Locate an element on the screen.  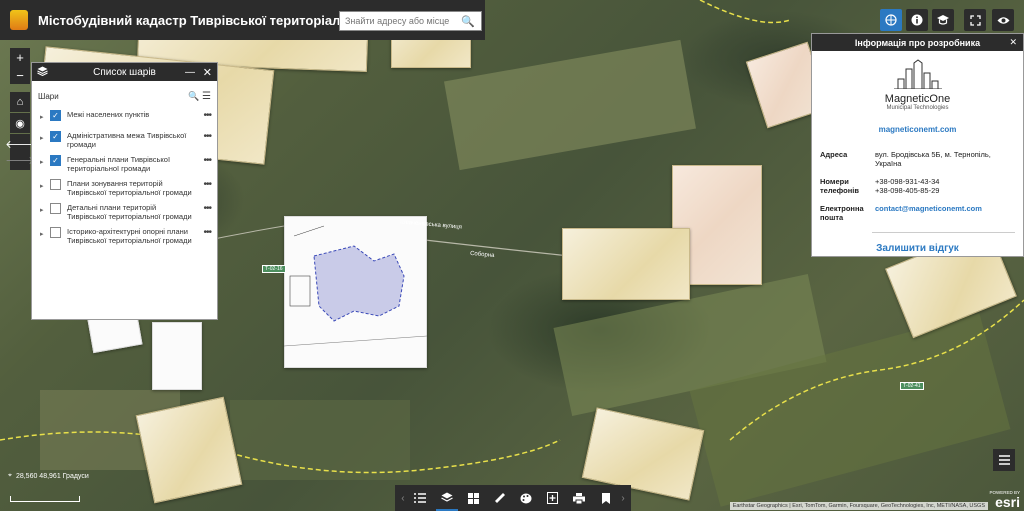
layers-icon is located at coordinates (446, 497).